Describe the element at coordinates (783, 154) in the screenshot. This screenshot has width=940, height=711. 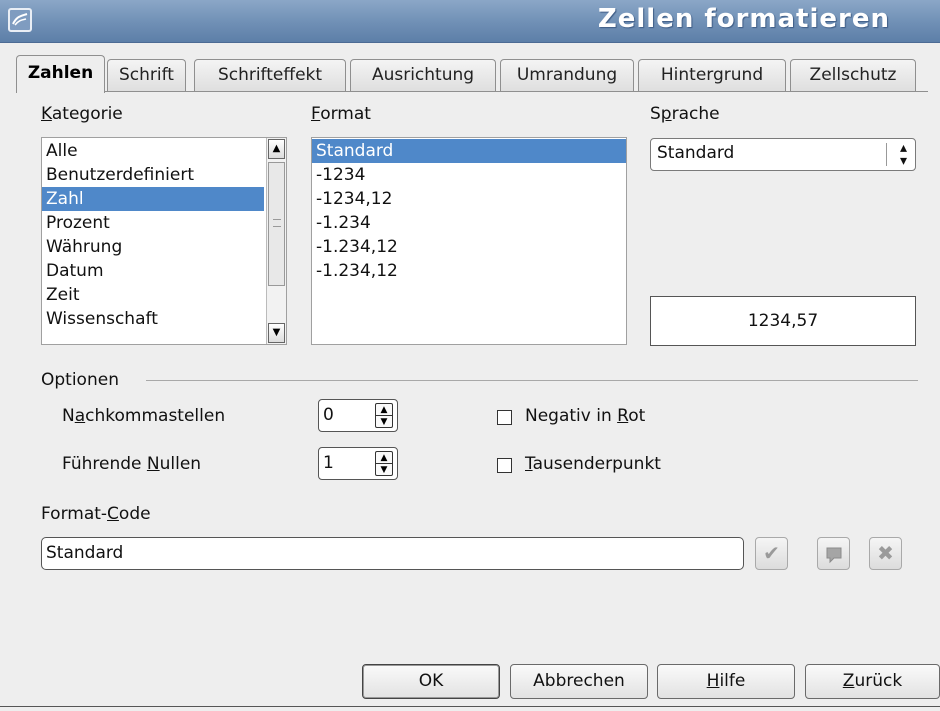
I see `sprache-dropdown: Standard ▴ ▾` at that location.